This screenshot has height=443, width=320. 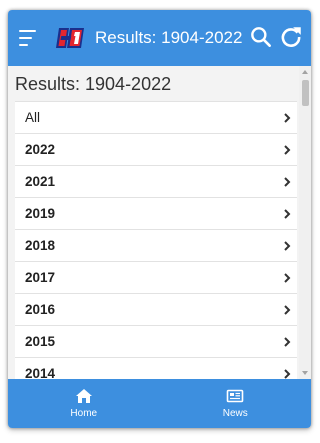 What do you see at coordinates (305, 93) in the screenshot?
I see `scrollbar-thumb` at bounding box center [305, 93].